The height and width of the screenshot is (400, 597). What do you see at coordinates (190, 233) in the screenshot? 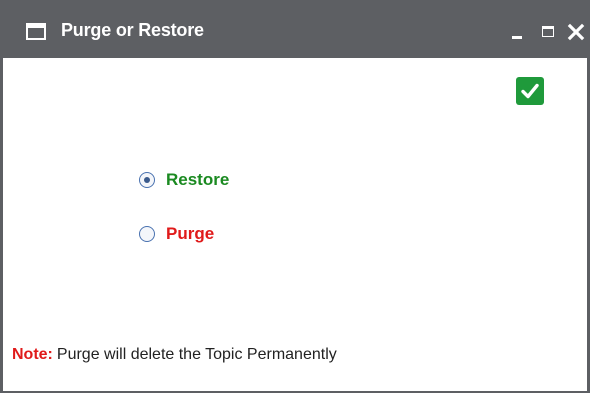
I see `purge-label: Purge` at bounding box center [190, 233].